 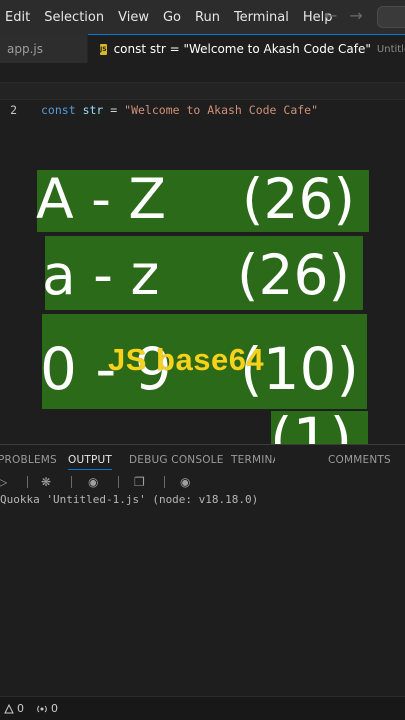 What do you see at coordinates (202, 483) in the screenshot?
I see `panel-toolbar: ▷ ❋ ◉ ❐ ◉` at bounding box center [202, 483].